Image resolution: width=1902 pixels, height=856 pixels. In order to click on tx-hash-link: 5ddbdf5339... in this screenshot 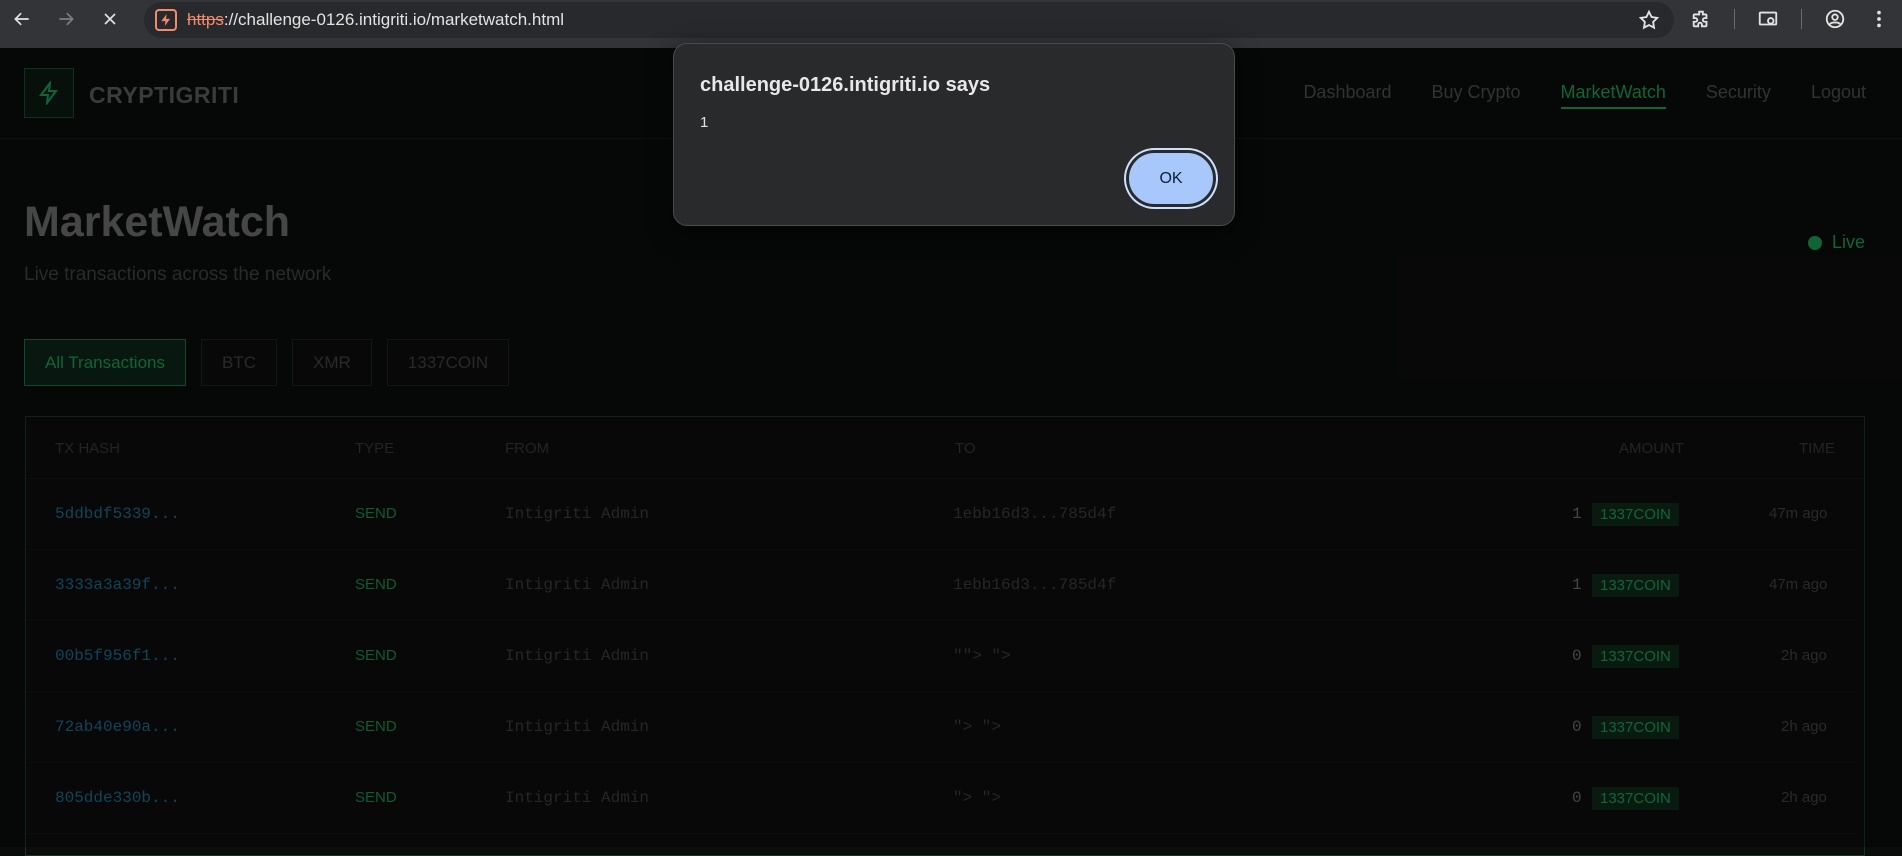, I will do `click(117, 514)`.